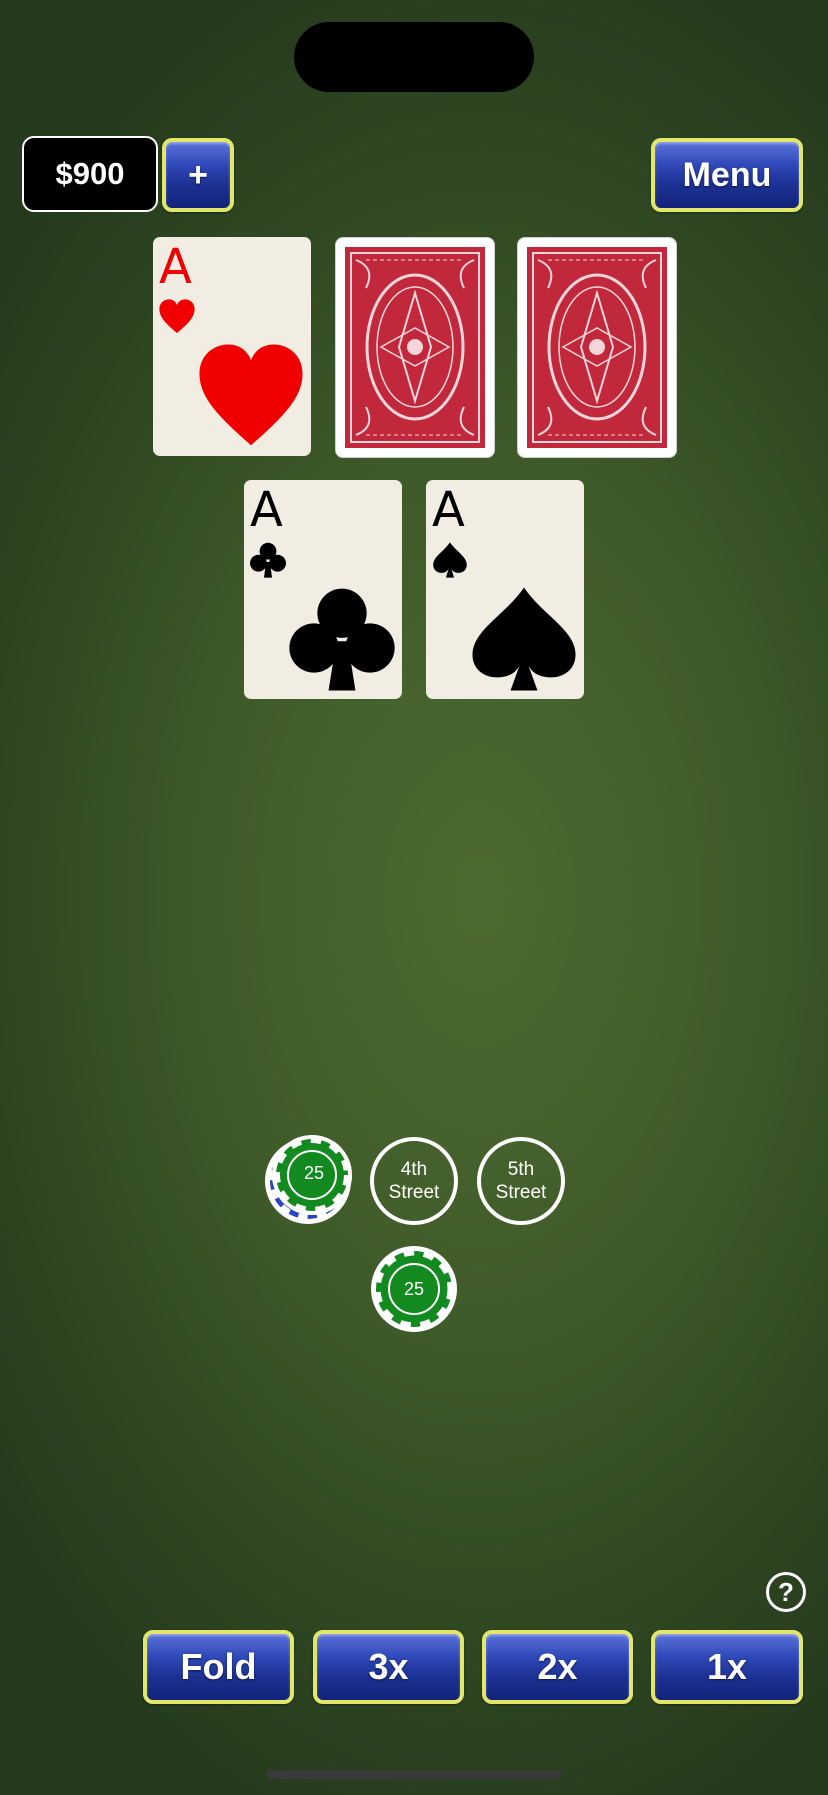 The width and height of the screenshot is (828, 1795). I want to click on fold-button: Fold, so click(218, 1667).